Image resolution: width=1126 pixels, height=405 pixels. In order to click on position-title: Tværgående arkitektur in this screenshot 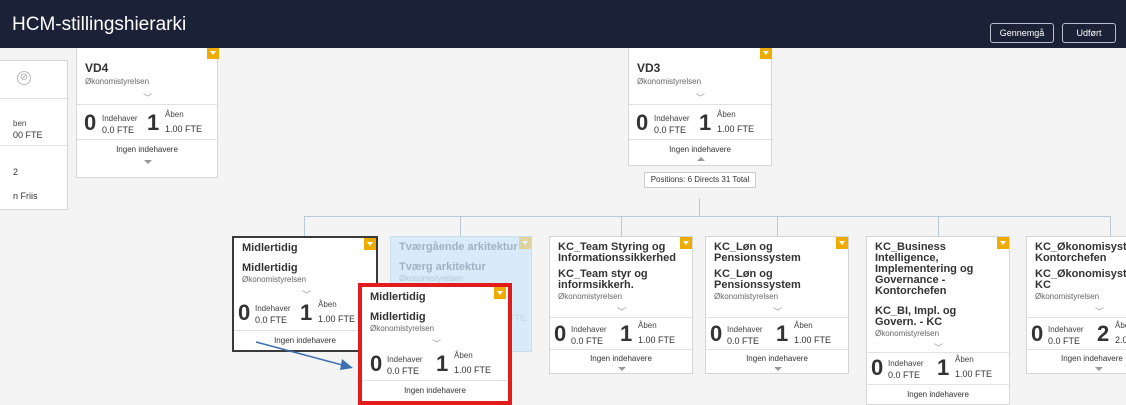, I will do `click(458, 247)`.